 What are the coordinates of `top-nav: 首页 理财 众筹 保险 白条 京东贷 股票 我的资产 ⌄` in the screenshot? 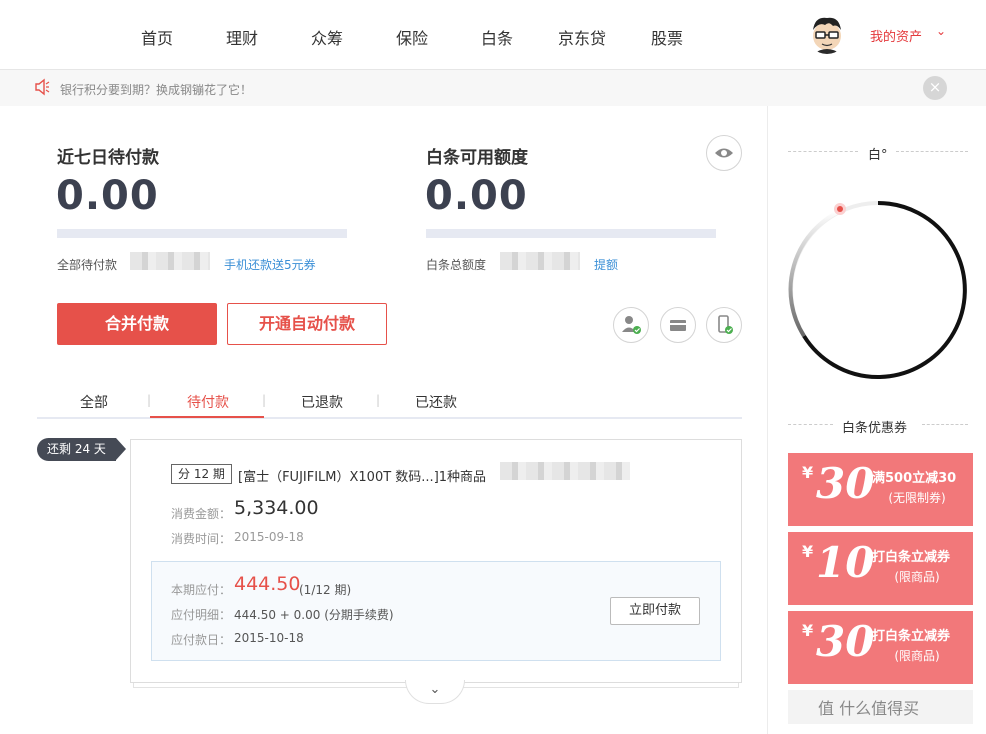 It's located at (493, 35).